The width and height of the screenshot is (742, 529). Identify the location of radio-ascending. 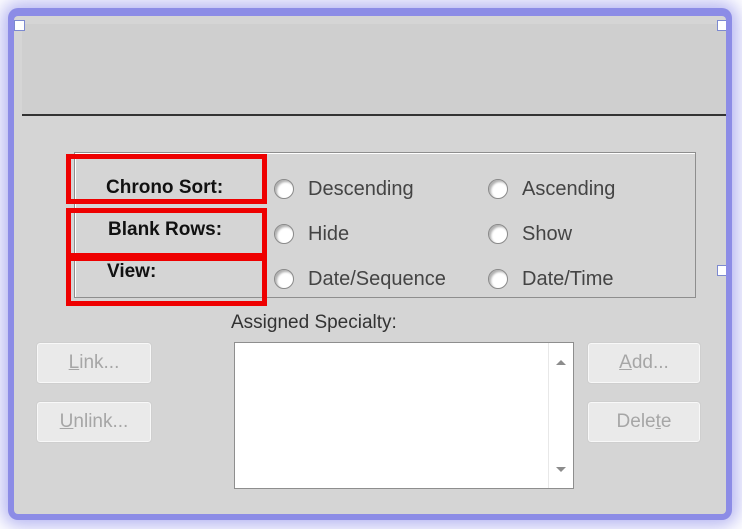
(498, 189).